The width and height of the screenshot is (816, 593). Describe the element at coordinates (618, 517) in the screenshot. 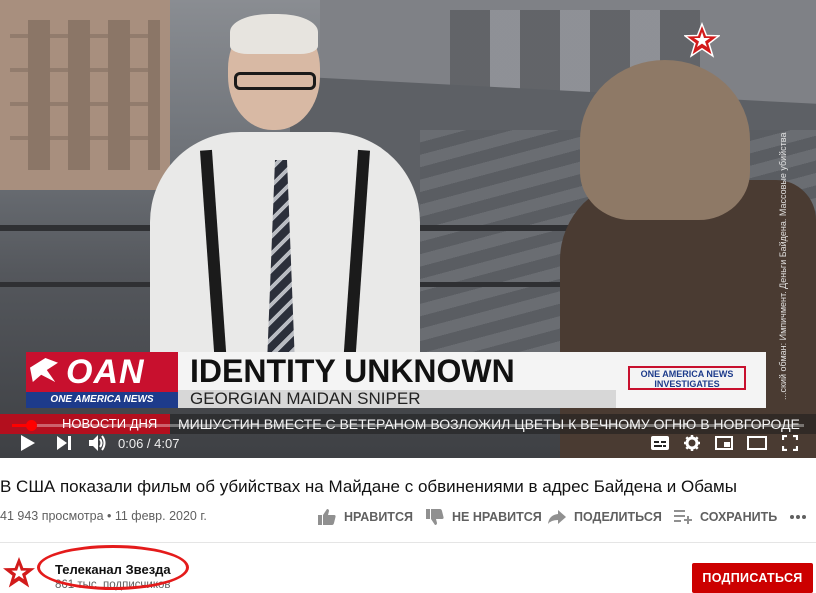

I see `share-label: ПОДЕЛИТЬСЯ` at that location.